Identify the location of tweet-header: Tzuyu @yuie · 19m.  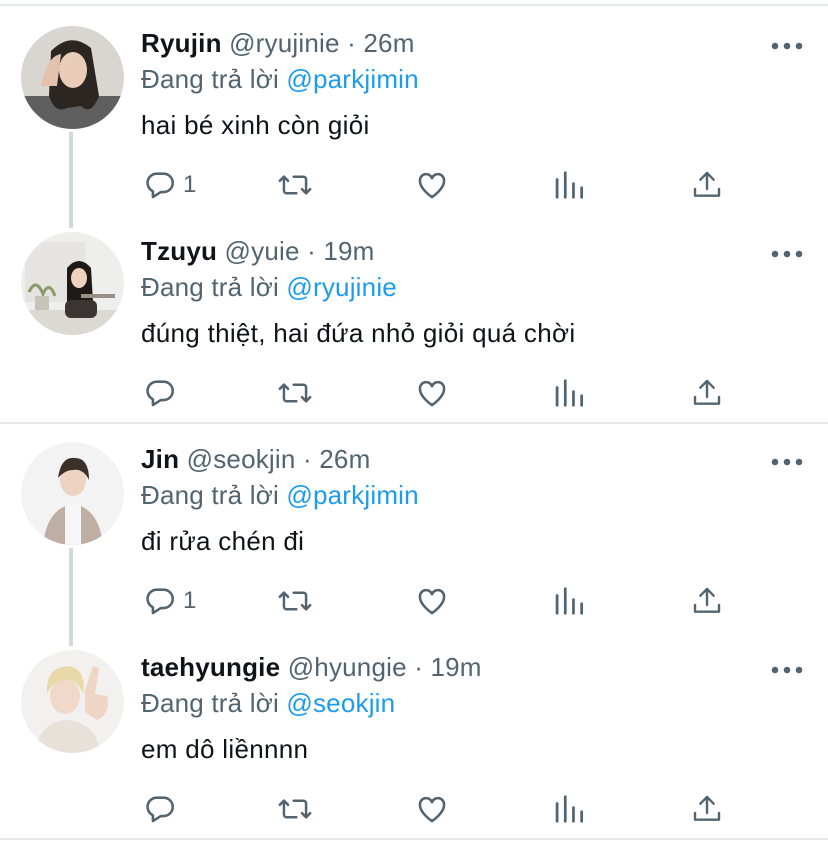
(258, 251).